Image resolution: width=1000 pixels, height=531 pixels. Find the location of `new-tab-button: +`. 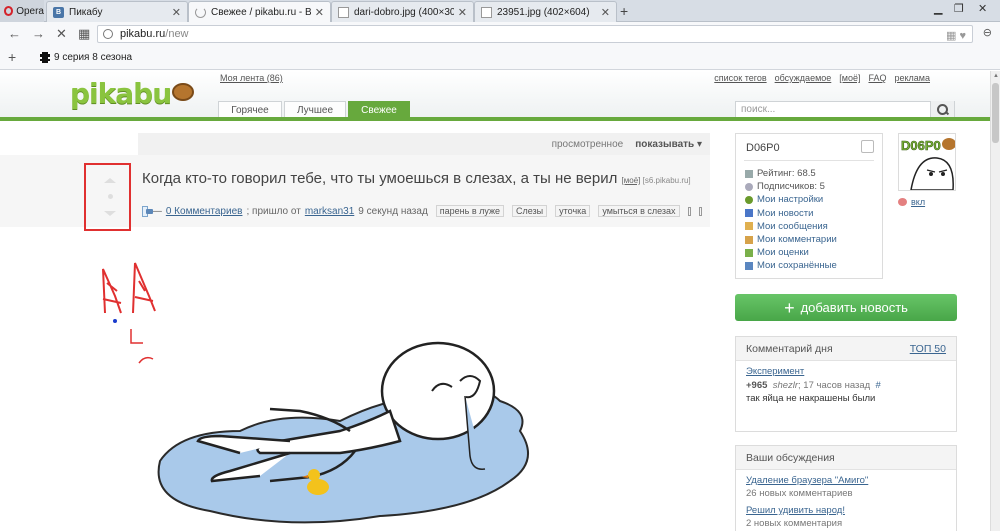

new-tab-button: + is located at coordinates (624, 11).